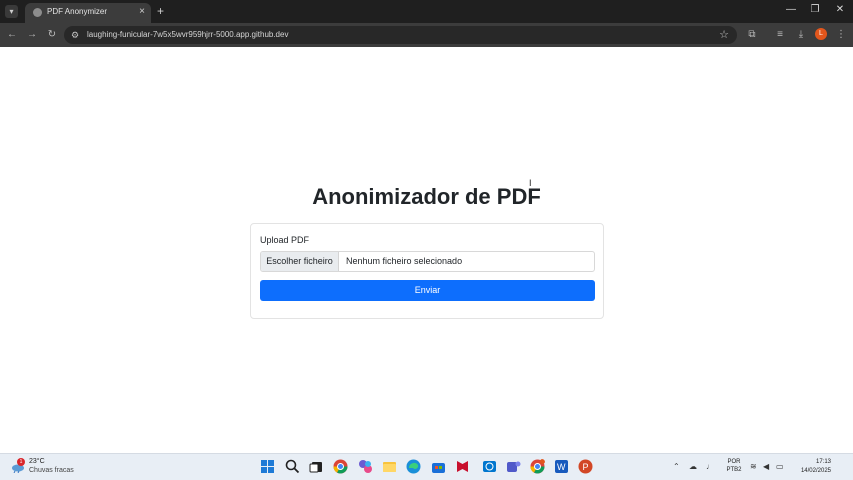 This screenshot has width=853, height=480. I want to click on battery-icon: ▭, so click(780, 467).